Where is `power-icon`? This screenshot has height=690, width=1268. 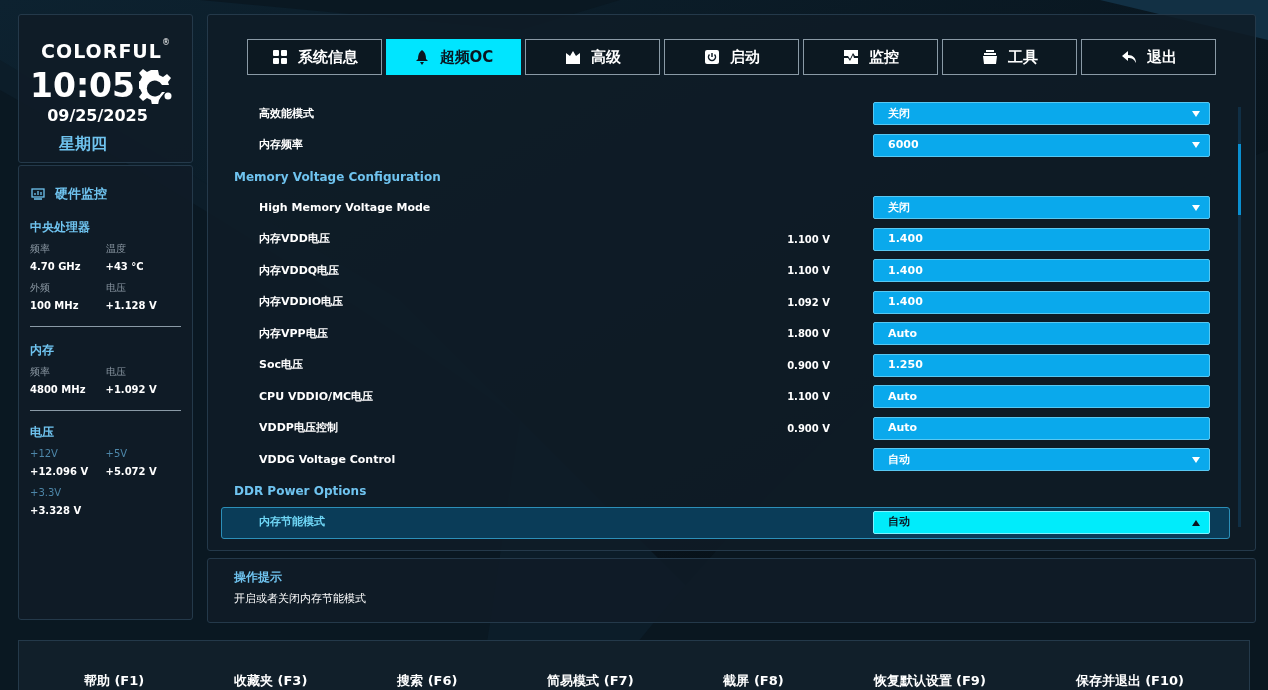 power-icon is located at coordinates (711, 57).